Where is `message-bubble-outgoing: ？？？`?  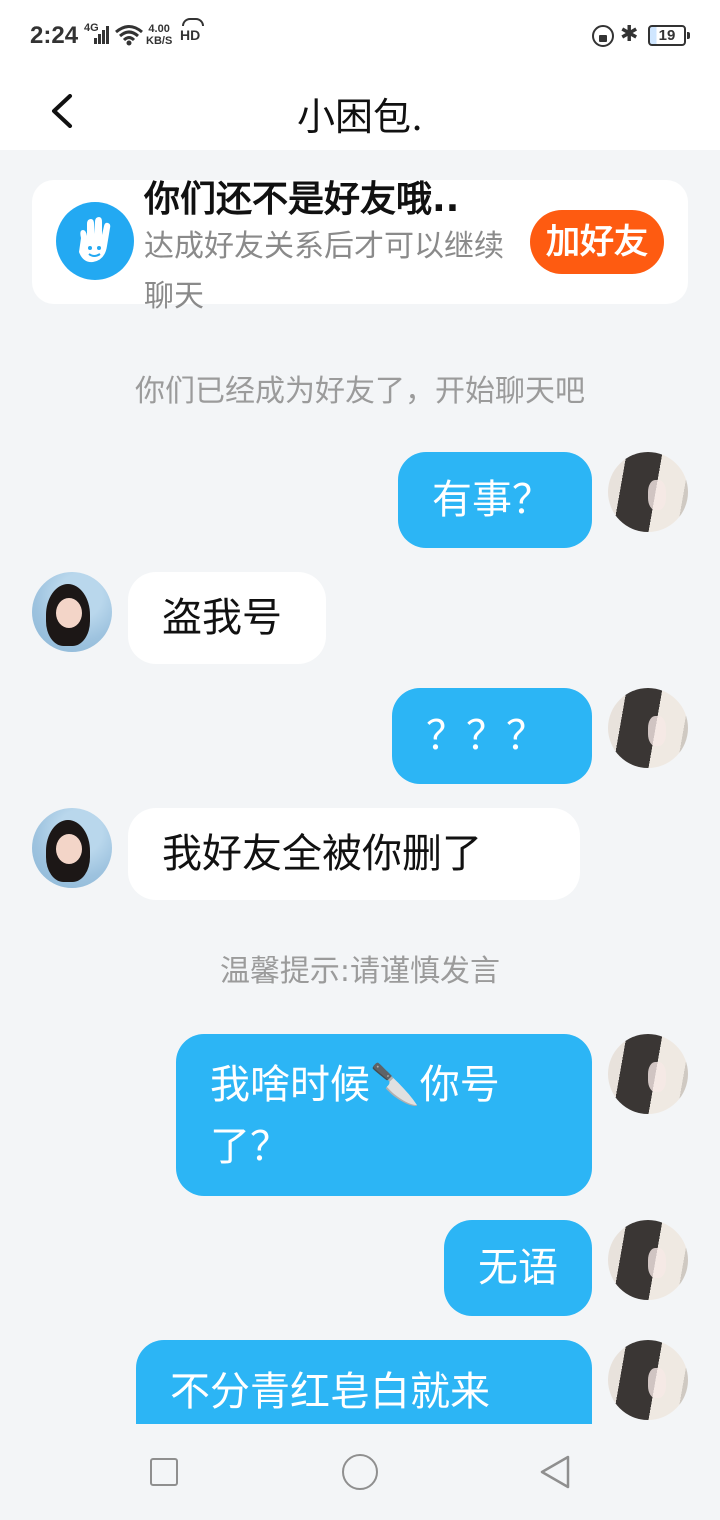 message-bubble-outgoing: ？？？ is located at coordinates (492, 736).